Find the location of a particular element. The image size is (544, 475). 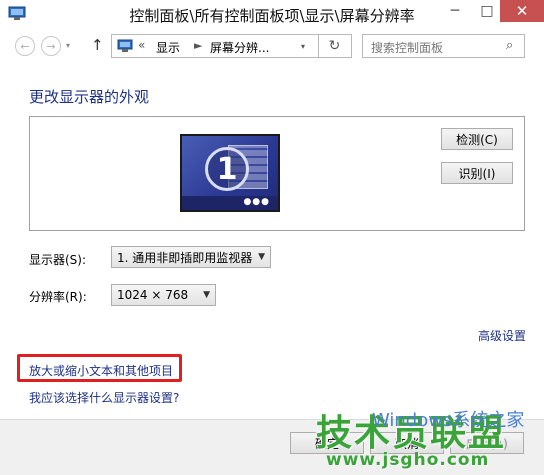

resolution-select-value: 1024 × 768 is located at coordinates (153, 295).